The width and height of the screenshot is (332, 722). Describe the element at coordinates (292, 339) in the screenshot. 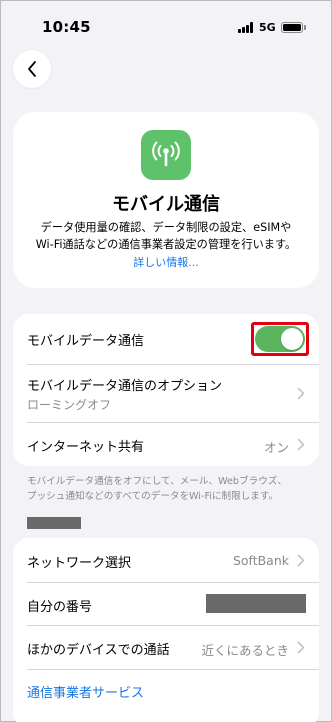

I see `toggle-knob` at that location.